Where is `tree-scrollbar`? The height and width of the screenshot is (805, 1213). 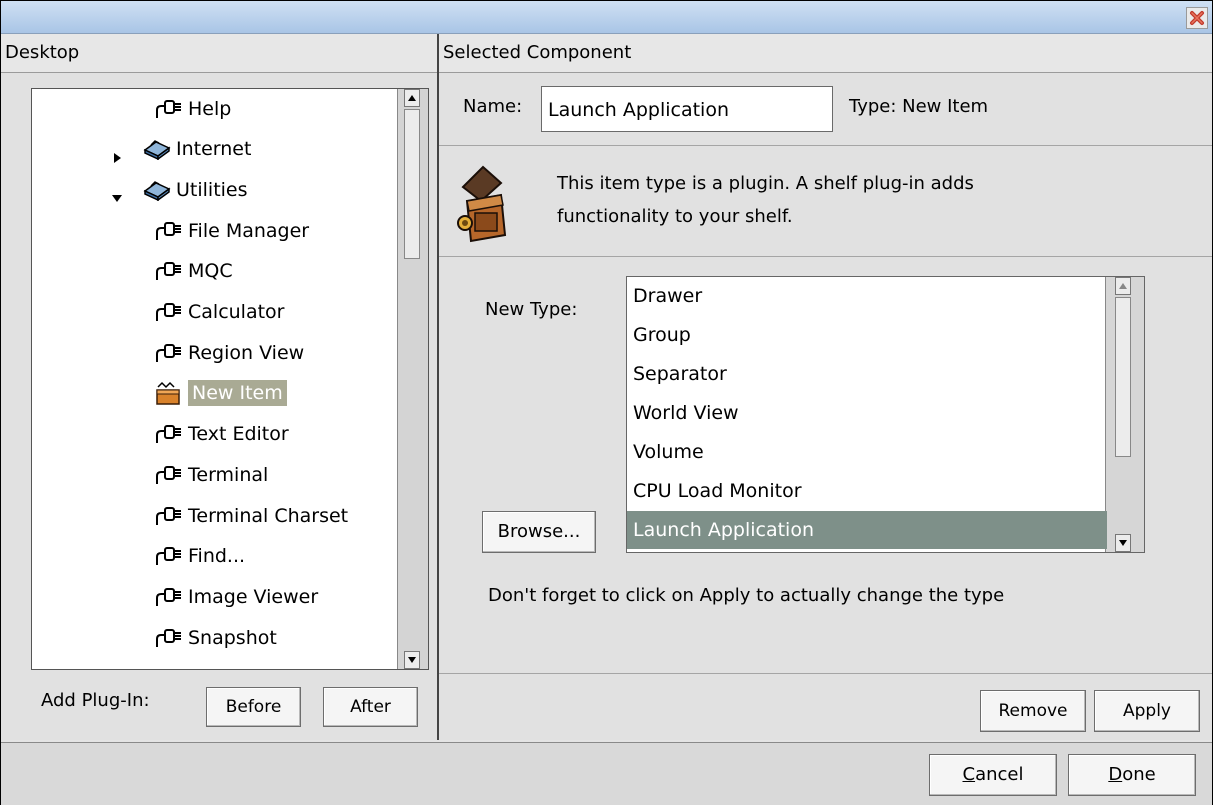 tree-scrollbar is located at coordinates (412, 379).